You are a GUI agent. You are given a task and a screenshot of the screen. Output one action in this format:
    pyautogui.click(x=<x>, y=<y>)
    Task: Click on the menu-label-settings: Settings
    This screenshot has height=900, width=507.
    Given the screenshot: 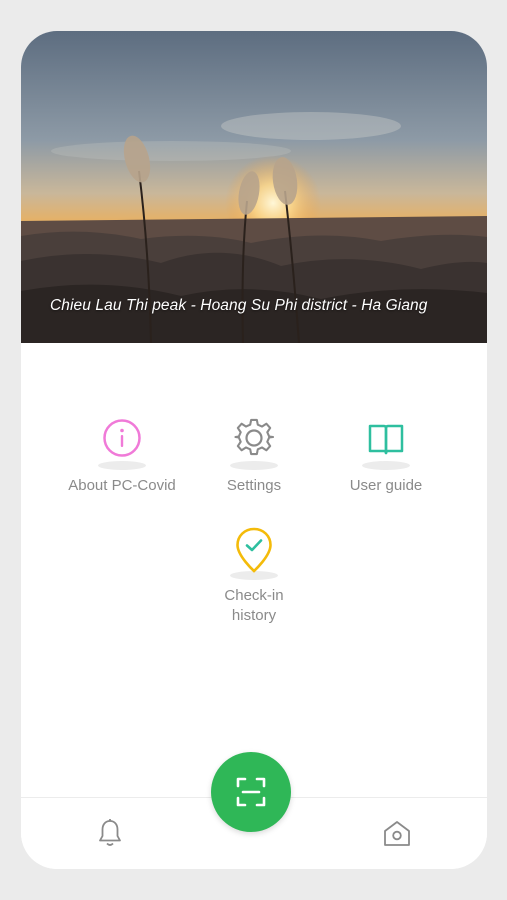 What is the action you would take?
    pyautogui.click(x=254, y=485)
    